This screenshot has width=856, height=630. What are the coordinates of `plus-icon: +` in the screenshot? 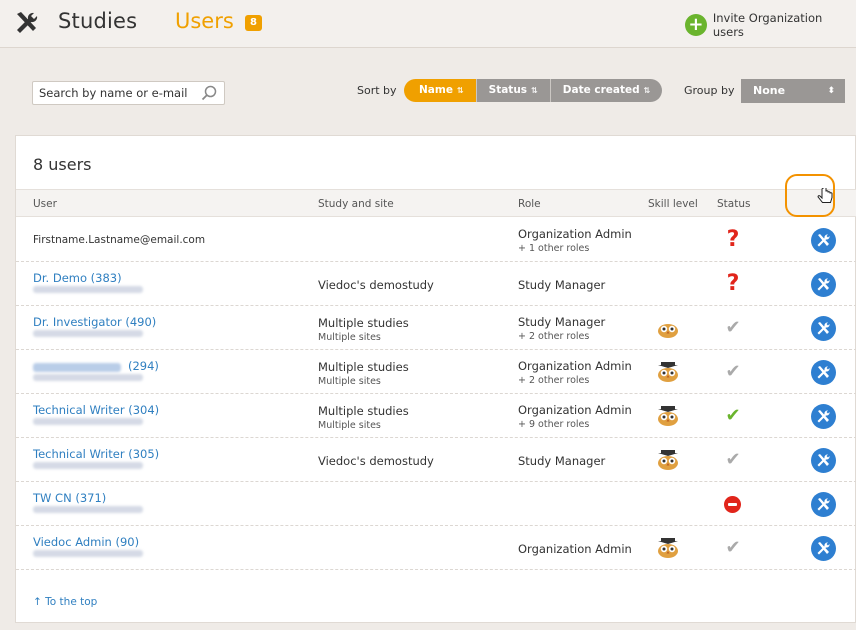 It's located at (696, 25).